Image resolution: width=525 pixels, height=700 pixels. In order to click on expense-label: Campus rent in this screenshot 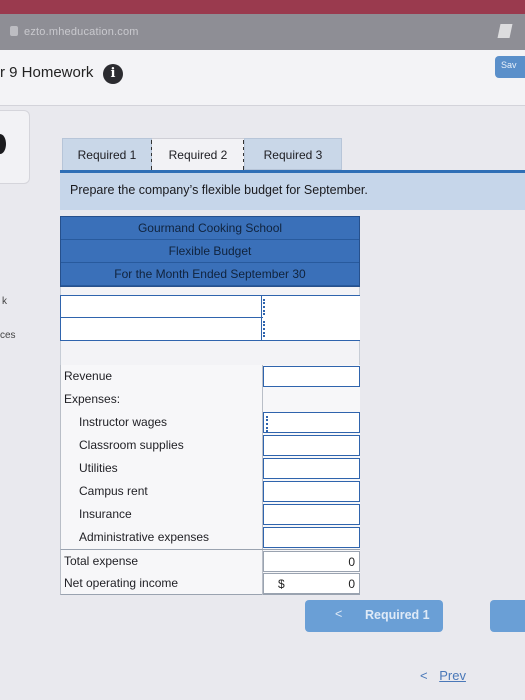, I will do `click(113, 491)`.